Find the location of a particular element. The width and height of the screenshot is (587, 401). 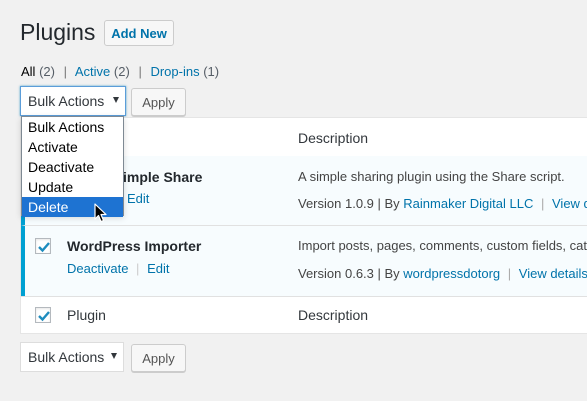

apply-button-bottom: Apply is located at coordinates (158, 358).